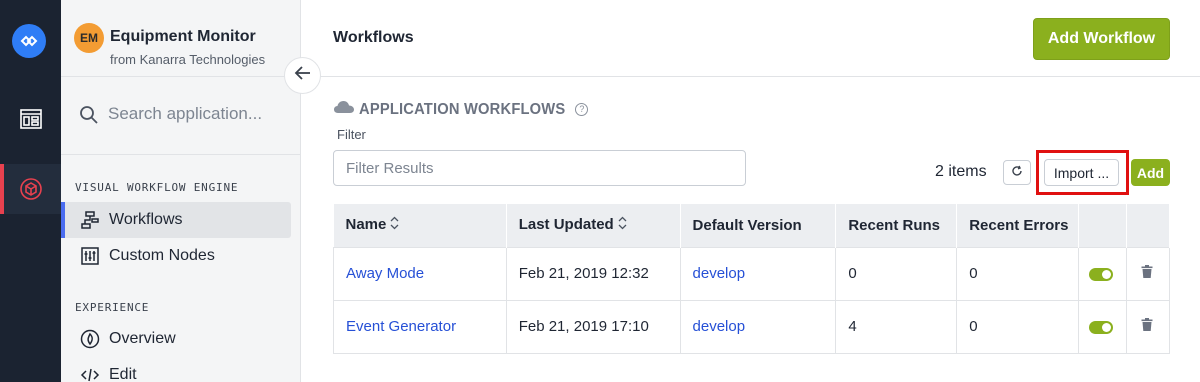 The image size is (1200, 382). I want to click on column-header-last-updated: Last Updated, so click(593, 225).